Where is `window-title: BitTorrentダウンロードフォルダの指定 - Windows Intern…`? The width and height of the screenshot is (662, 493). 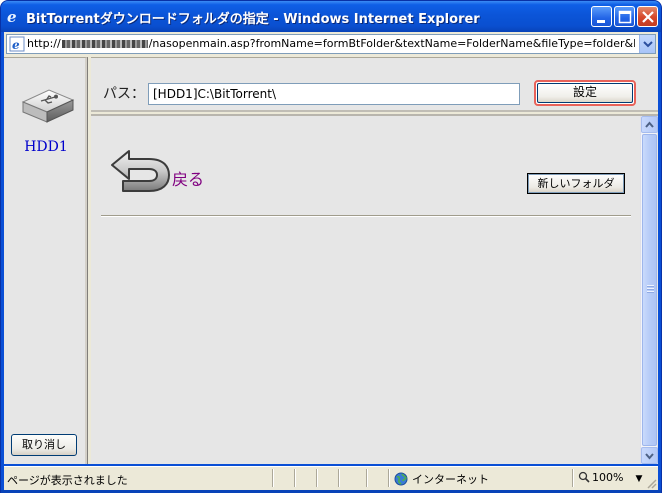 window-title: BitTorrentダウンロードフォルダの指定 - Windows Intern… is located at coordinates (253, 19).